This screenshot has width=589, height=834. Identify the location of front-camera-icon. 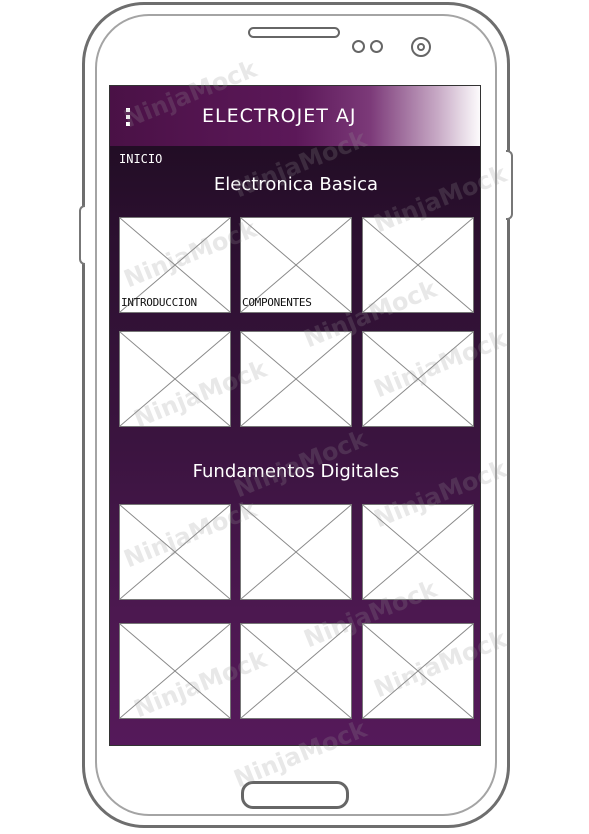
(421, 47).